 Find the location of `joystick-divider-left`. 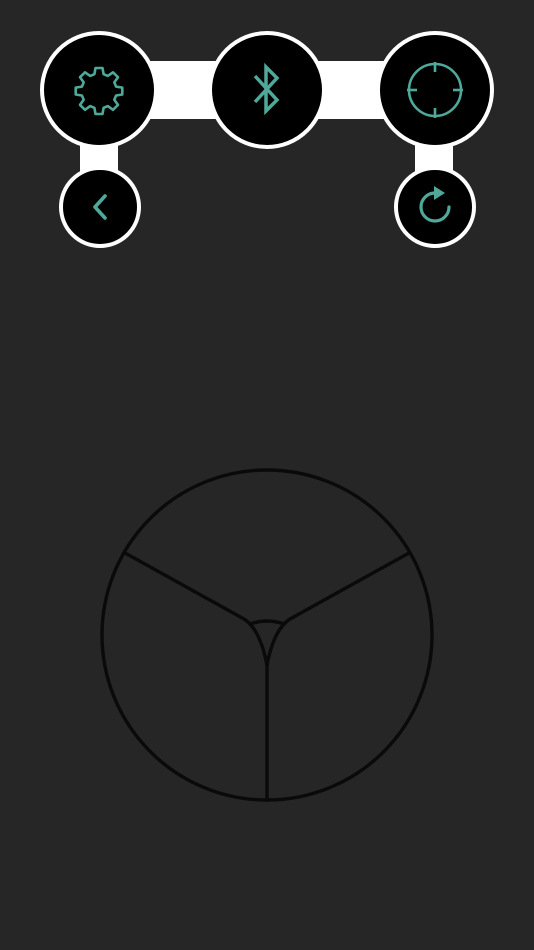

joystick-divider-left is located at coordinates (196, 609).